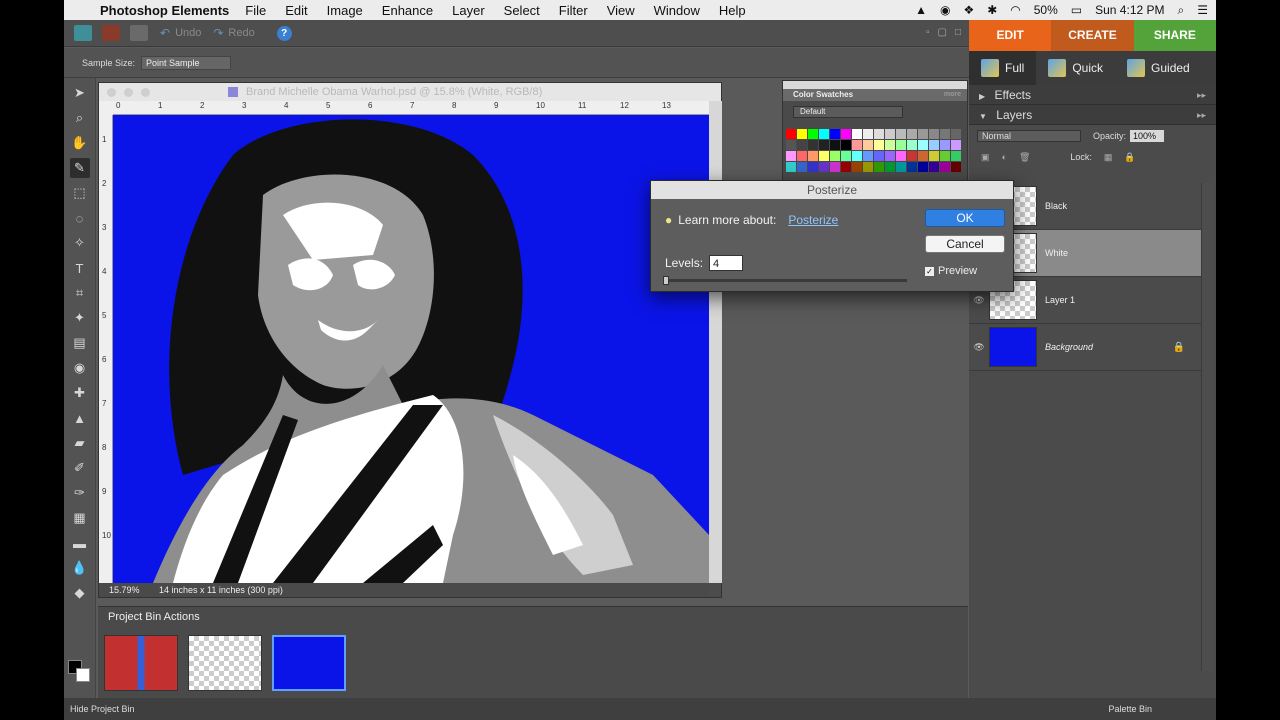  I want to click on gradient-tool-icon: ▦, so click(80, 518).